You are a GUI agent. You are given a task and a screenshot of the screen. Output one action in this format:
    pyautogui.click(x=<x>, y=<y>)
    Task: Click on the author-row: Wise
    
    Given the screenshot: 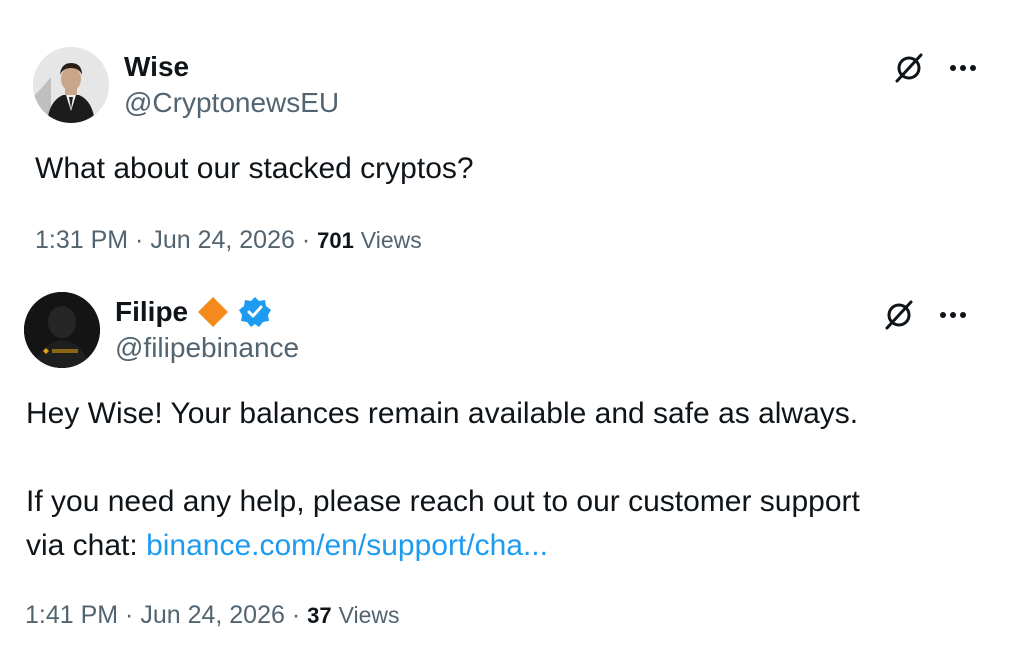 What is the action you would take?
    pyautogui.click(x=156, y=67)
    